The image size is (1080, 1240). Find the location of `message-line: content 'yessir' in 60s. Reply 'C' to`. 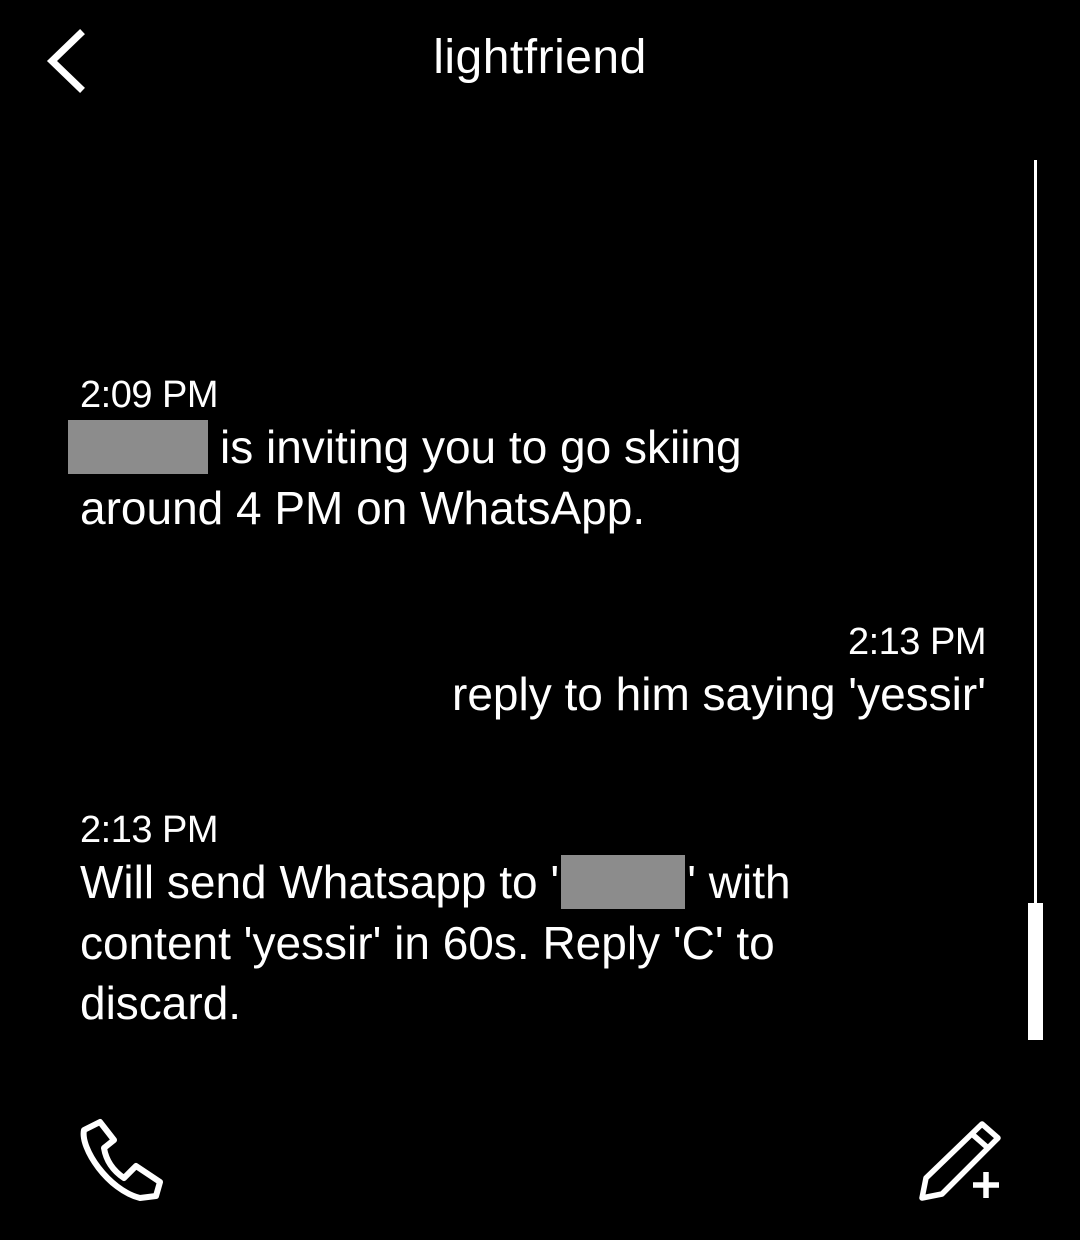

message-line: content 'yessir' in 60s. Reply 'C' to is located at coordinates (427, 942).